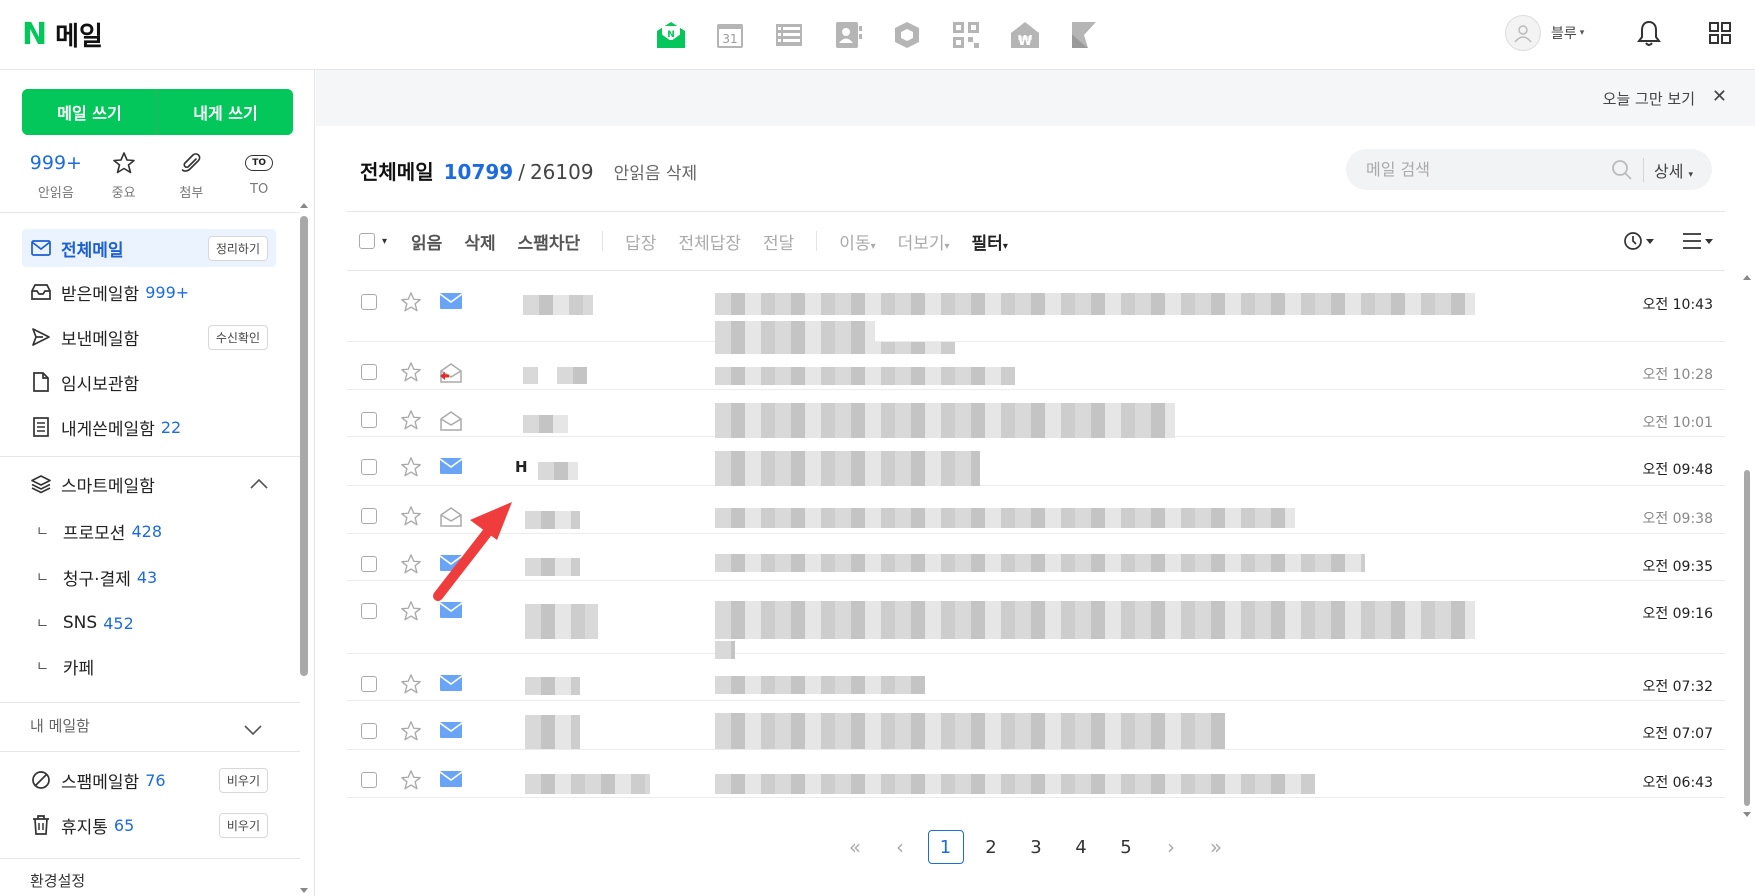 This screenshot has height=896, width=1755. Describe the element at coordinates (521, 467) in the screenshot. I see `mail-sender: H` at that location.